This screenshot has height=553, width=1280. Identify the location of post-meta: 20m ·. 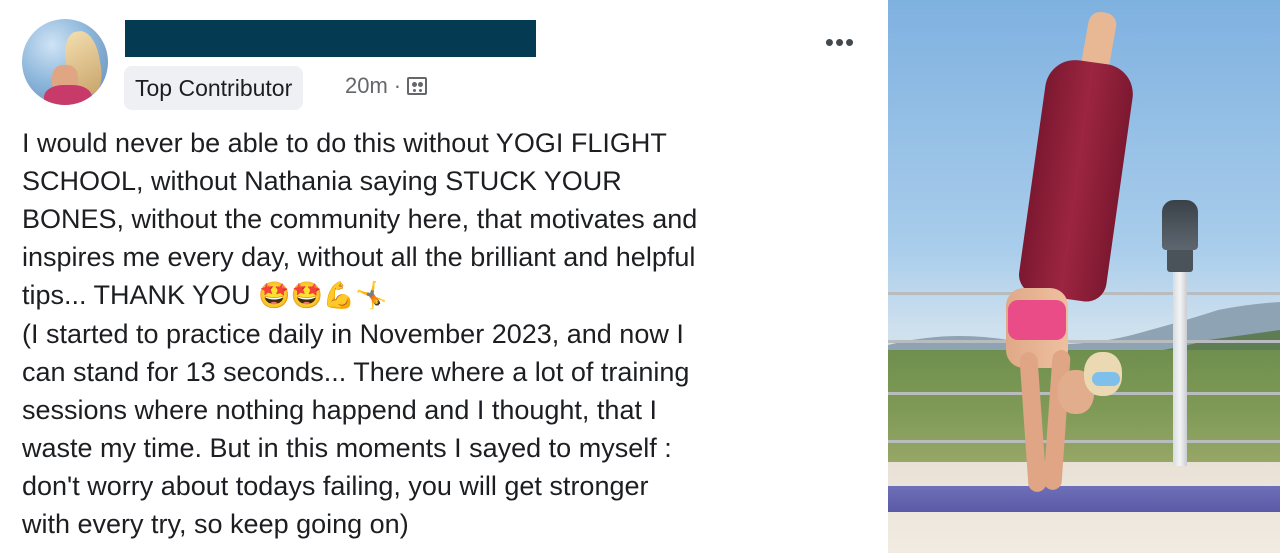
(386, 86).